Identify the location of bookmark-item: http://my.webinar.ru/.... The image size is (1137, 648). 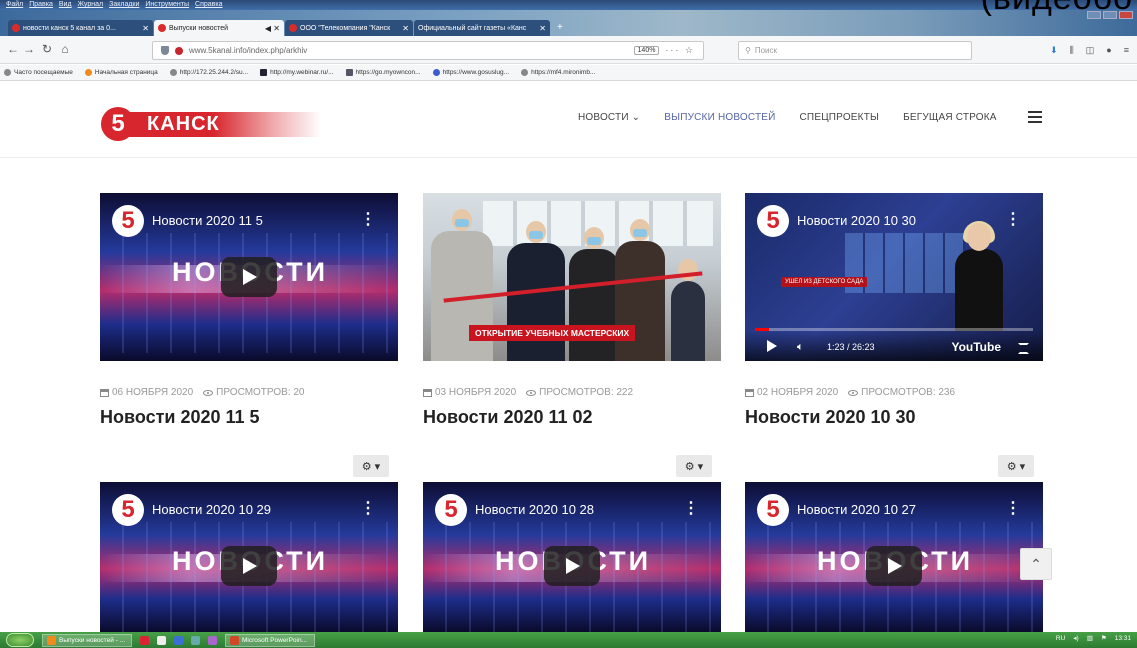
(297, 72).